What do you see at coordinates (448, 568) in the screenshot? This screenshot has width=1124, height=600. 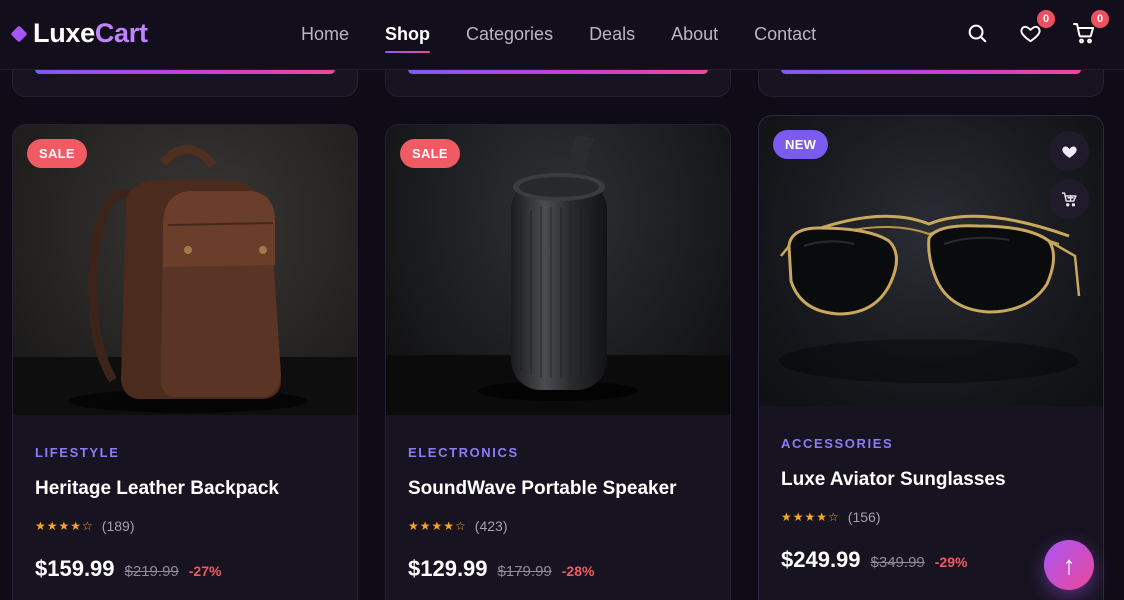 I see `price: $129.99` at bounding box center [448, 568].